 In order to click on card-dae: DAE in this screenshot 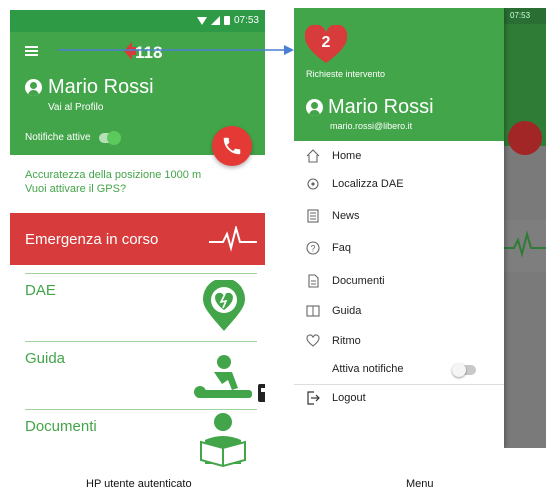, I will do `click(141, 307)`.